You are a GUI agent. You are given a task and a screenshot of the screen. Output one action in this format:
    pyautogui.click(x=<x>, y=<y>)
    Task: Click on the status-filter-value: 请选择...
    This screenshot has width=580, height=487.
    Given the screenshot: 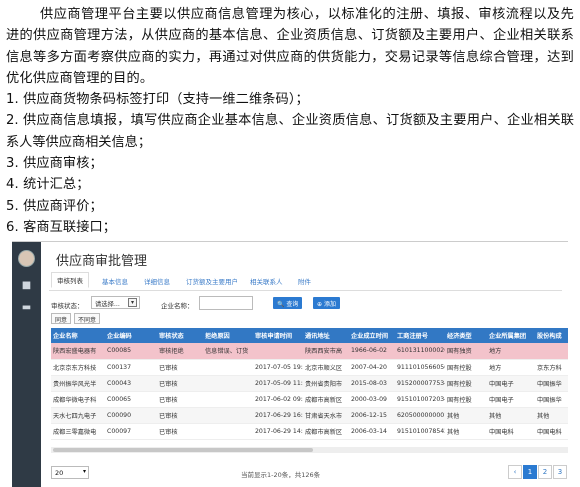 What is the action you would take?
    pyautogui.click(x=107, y=304)
    